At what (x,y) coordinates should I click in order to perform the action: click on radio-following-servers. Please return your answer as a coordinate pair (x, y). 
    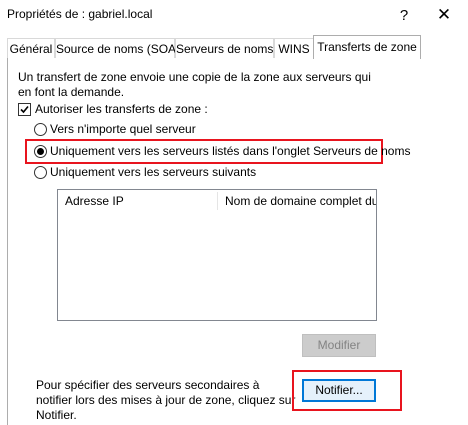
    Looking at the image, I should click on (40, 172).